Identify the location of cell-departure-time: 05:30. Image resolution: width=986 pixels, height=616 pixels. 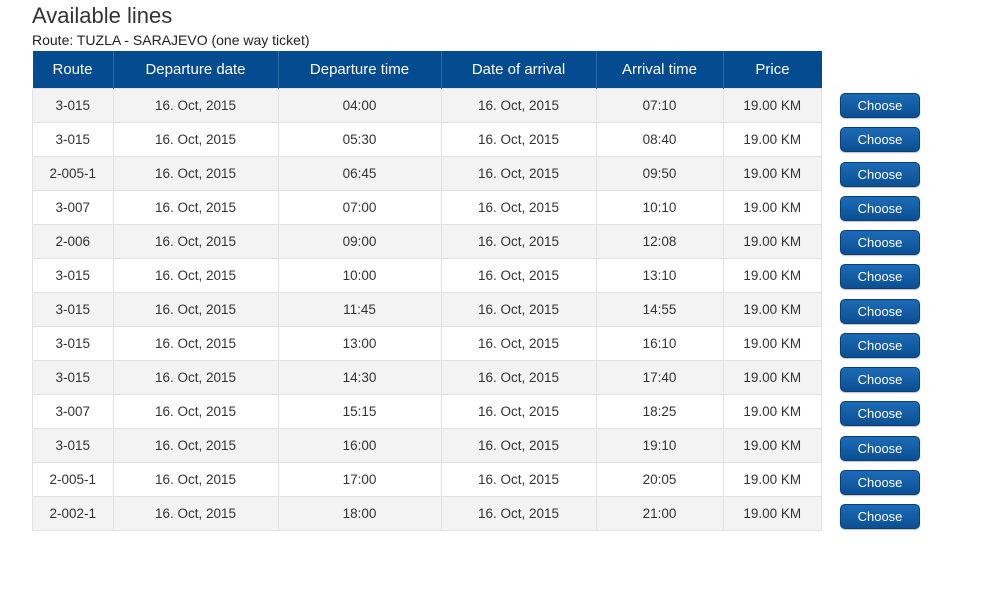
(359, 139).